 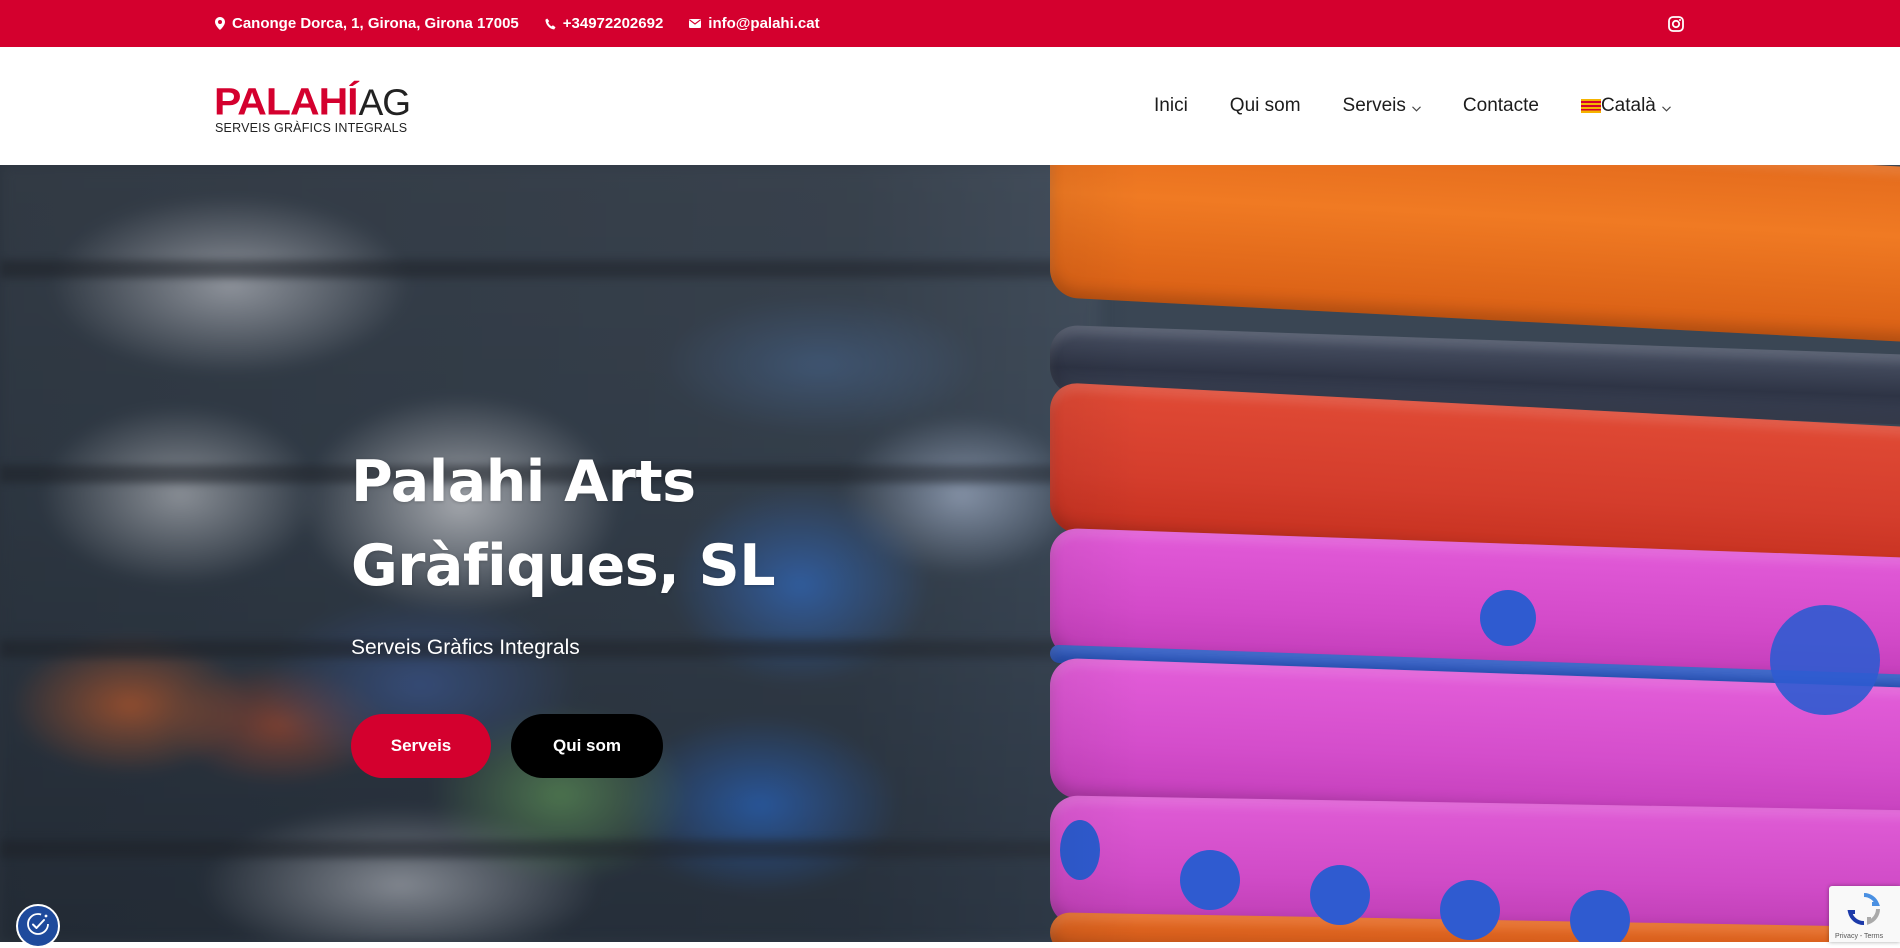 I want to click on phone-icon, so click(x=550, y=24).